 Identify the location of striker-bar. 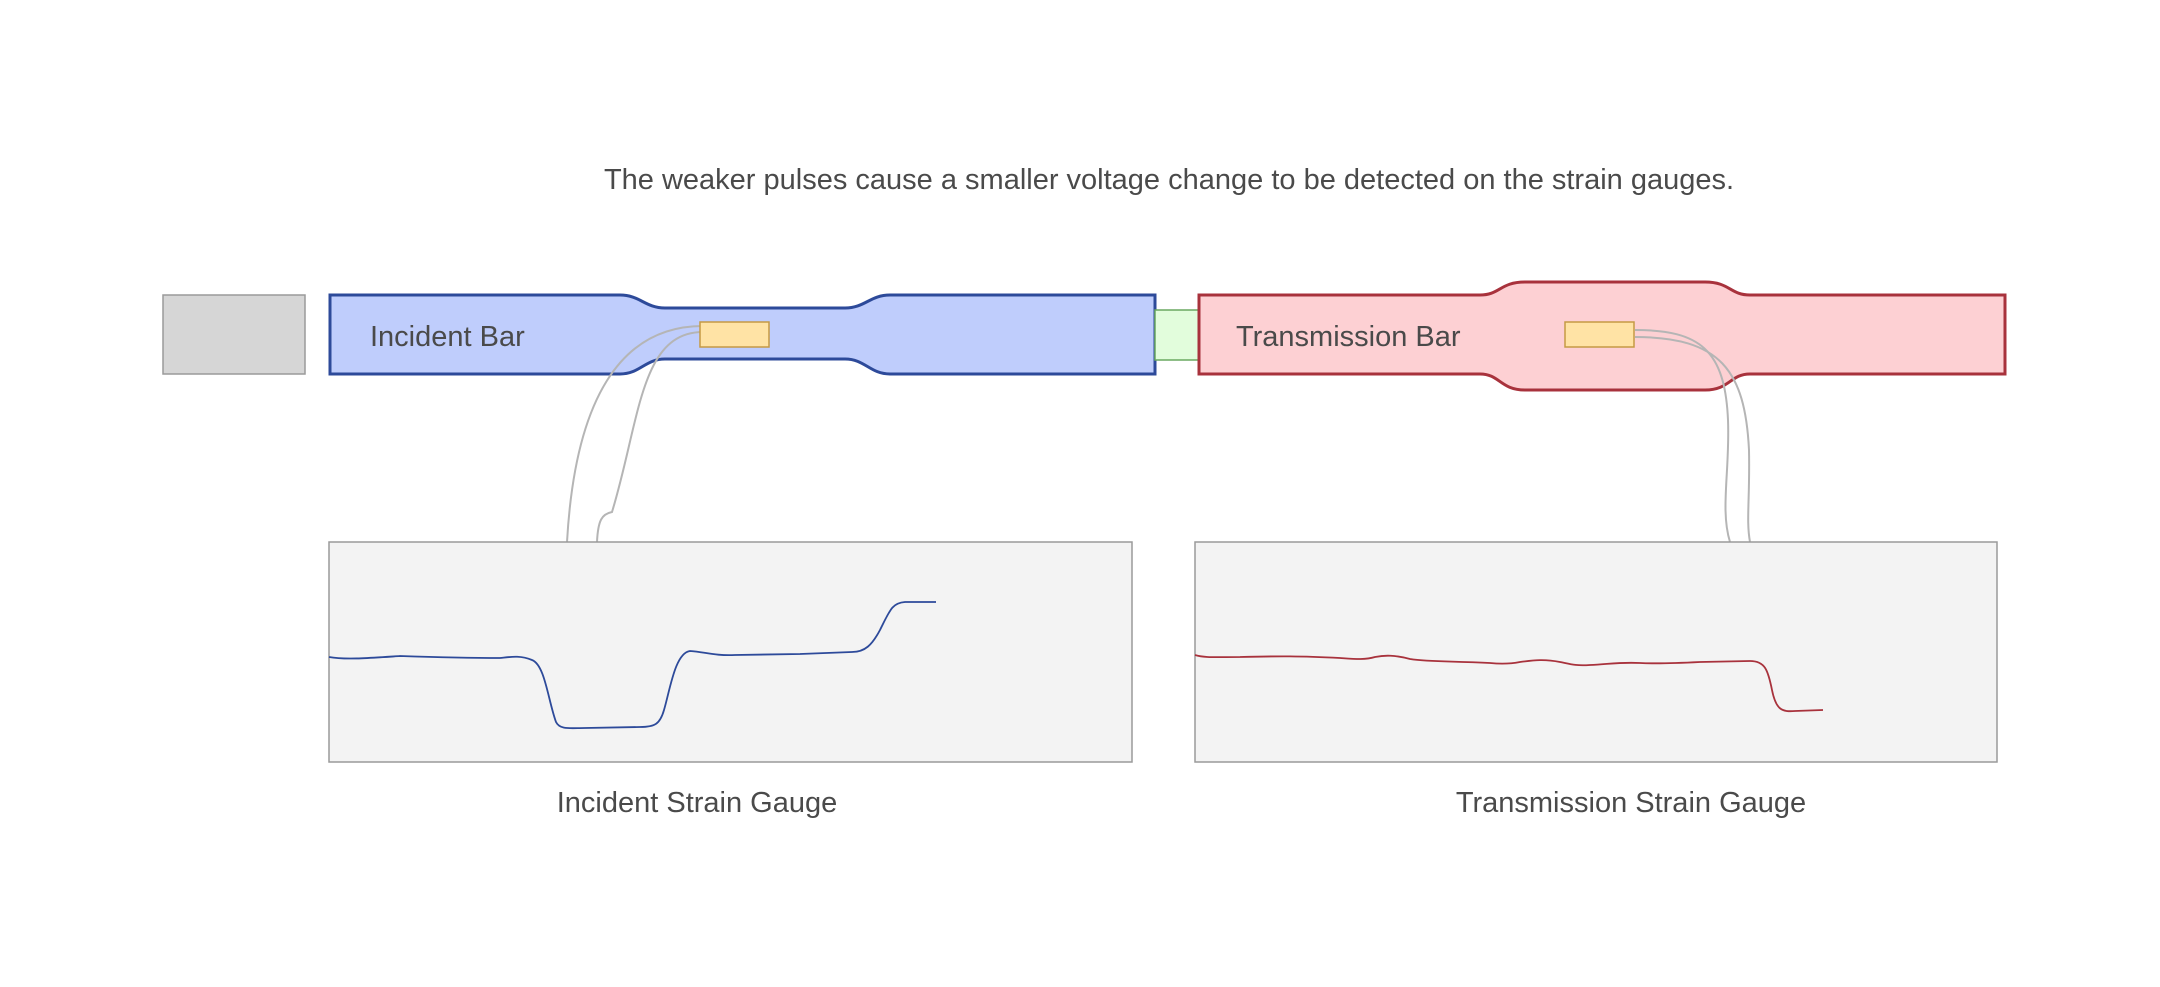
(234, 334).